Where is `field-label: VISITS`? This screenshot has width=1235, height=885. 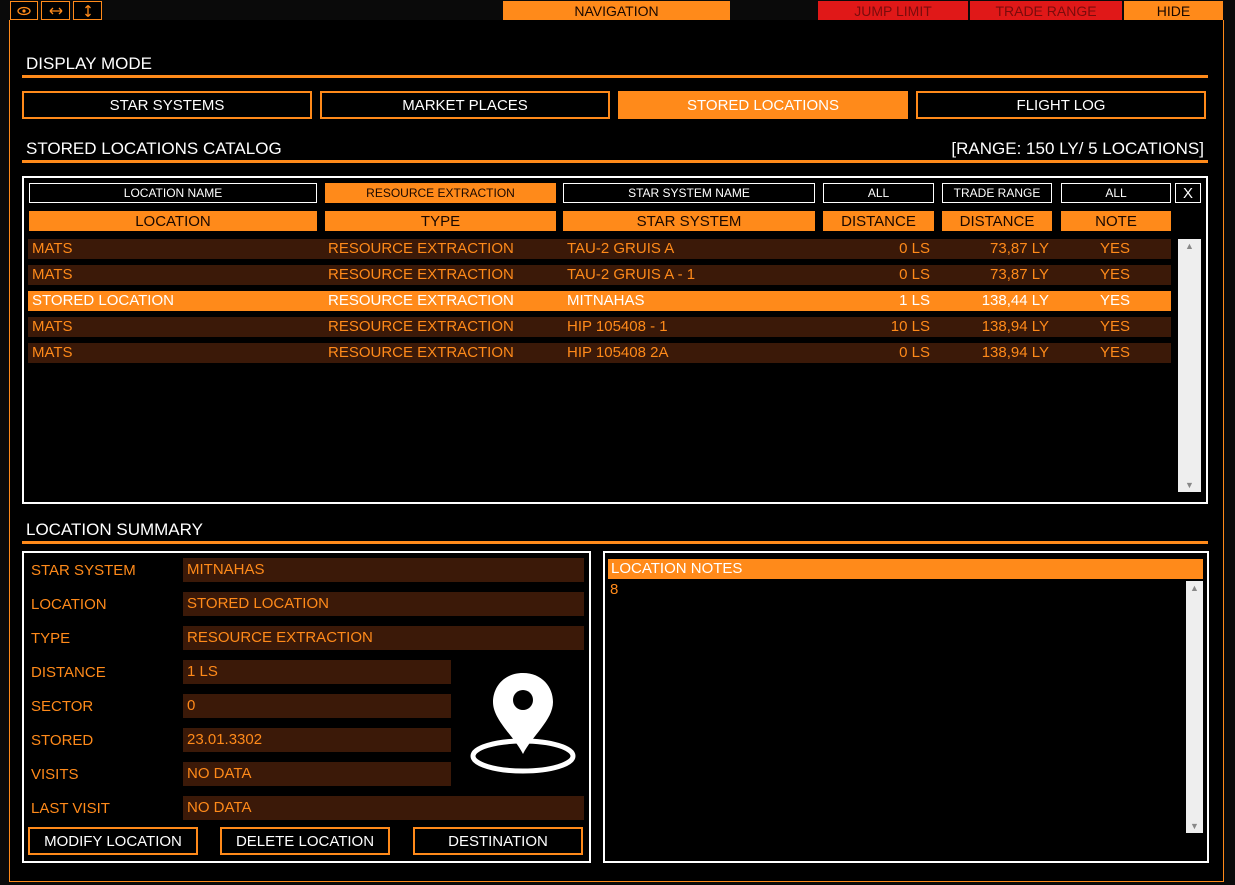 field-label: VISITS is located at coordinates (55, 774).